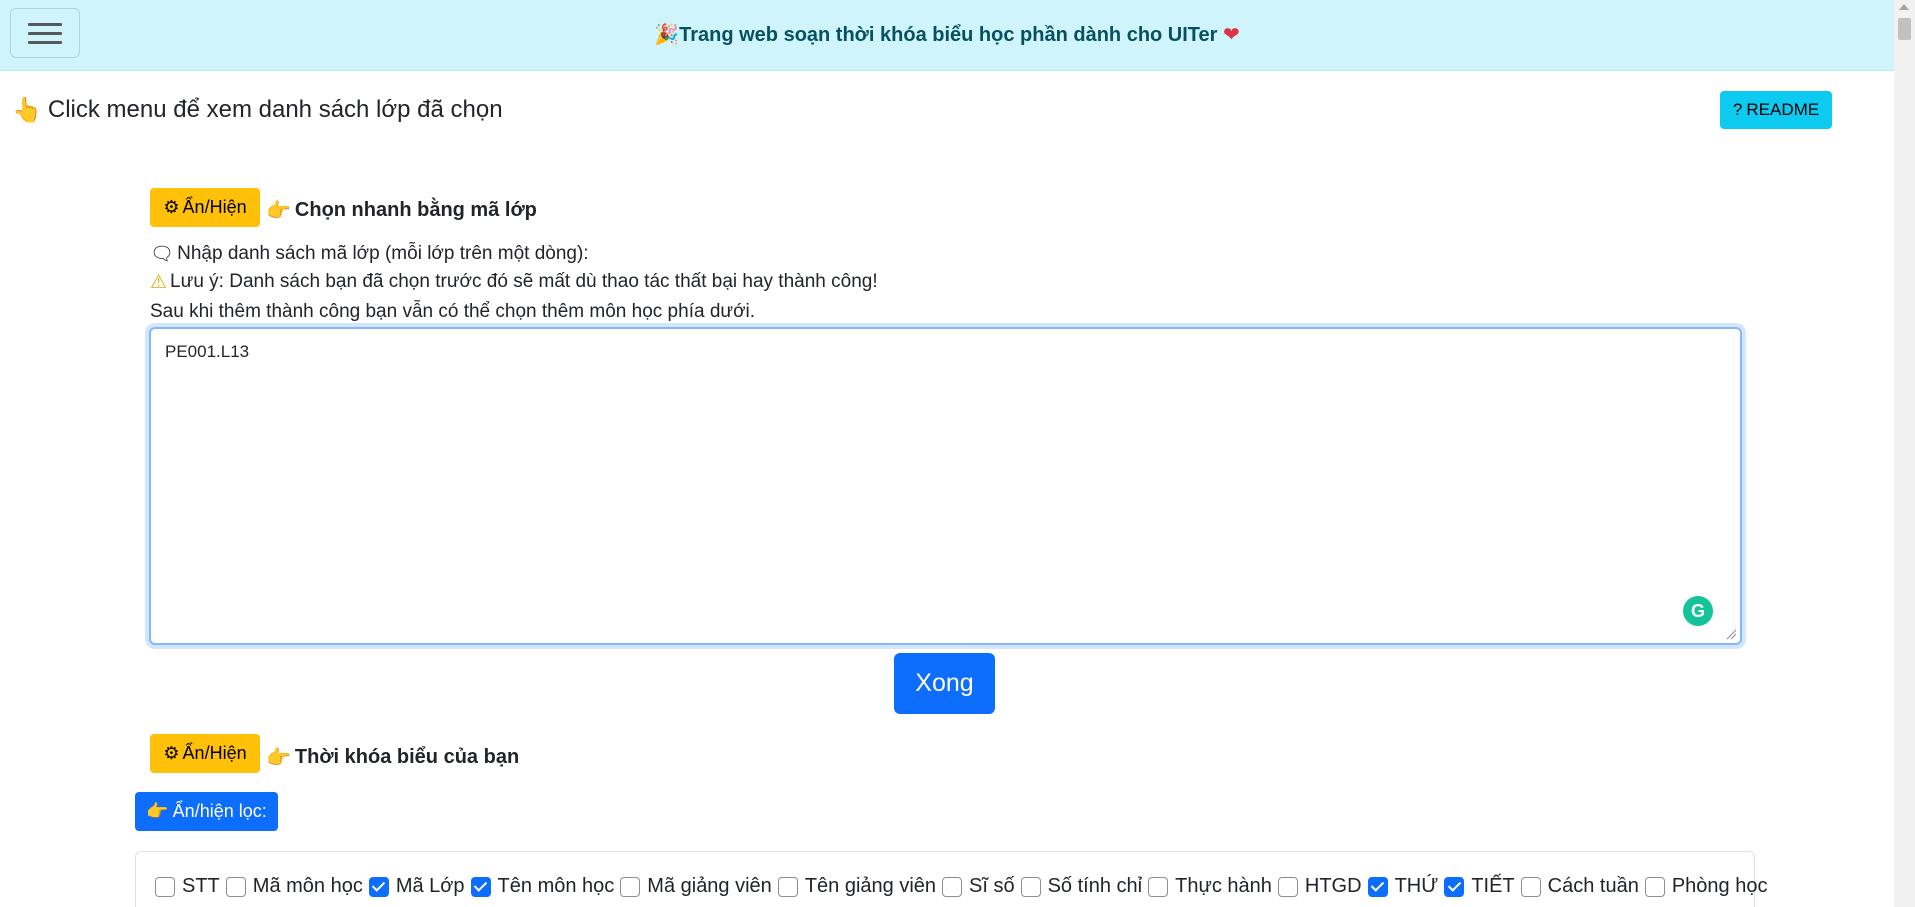 Image resolution: width=1915 pixels, height=907 pixels. Describe the element at coordinates (1731, 634) in the screenshot. I see `resize-grip-icon` at that location.